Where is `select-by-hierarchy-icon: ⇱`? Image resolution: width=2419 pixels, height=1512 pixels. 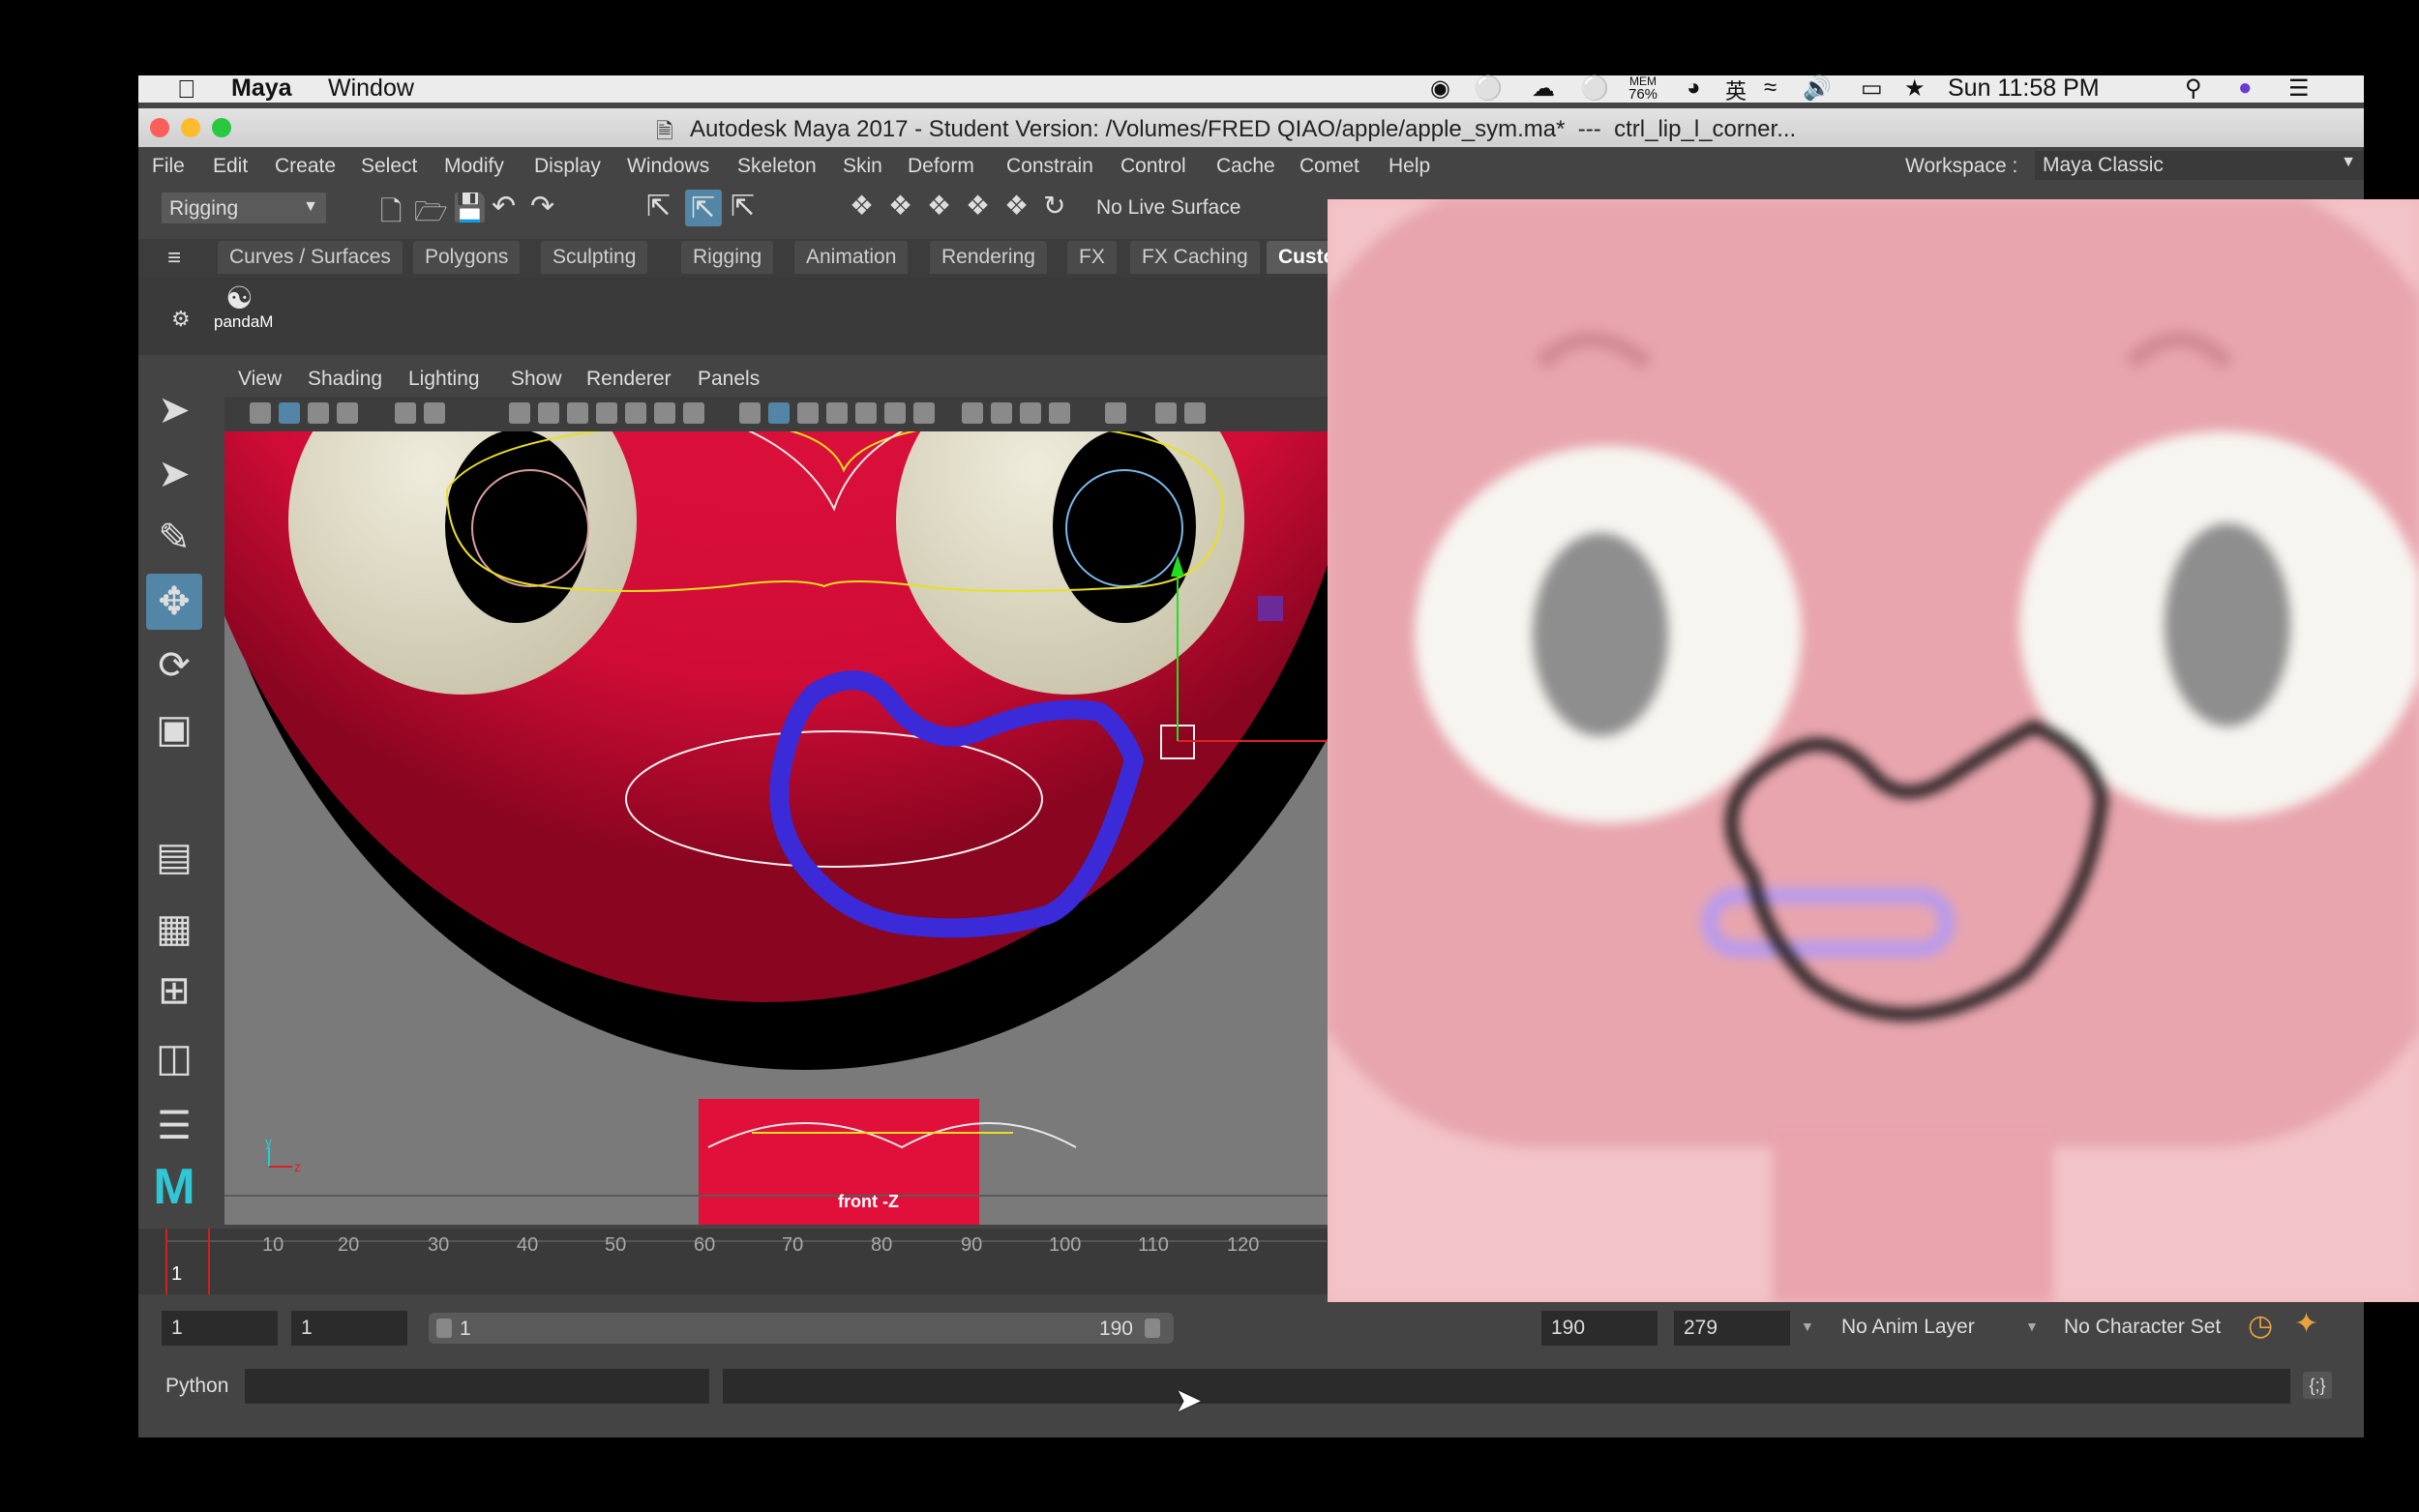
select-by-hierarchy-icon: ⇱ is located at coordinates (658, 207).